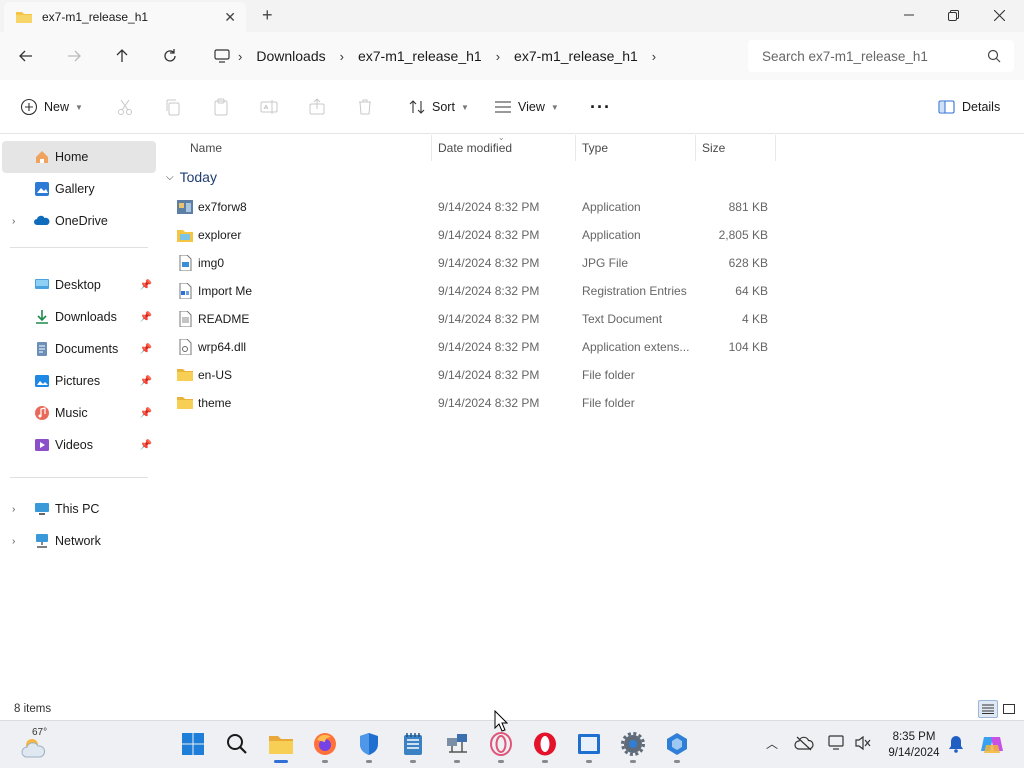 The width and height of the screenshot is (1024, 768). Describe the element at coordinates (736, 148) in the screenshot. I see `column-header-size: Size` at that location.